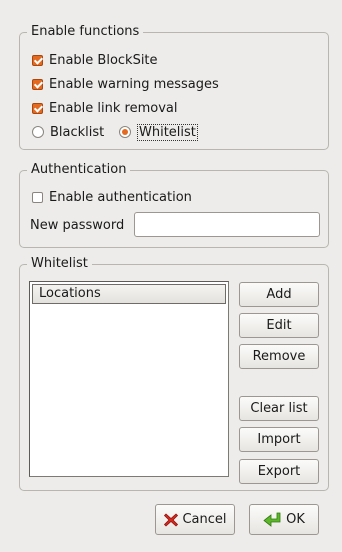 The height and width of the screenshot is (552, 342). I want to click on whitelist-radio: Whitelist, so click(158, 132).